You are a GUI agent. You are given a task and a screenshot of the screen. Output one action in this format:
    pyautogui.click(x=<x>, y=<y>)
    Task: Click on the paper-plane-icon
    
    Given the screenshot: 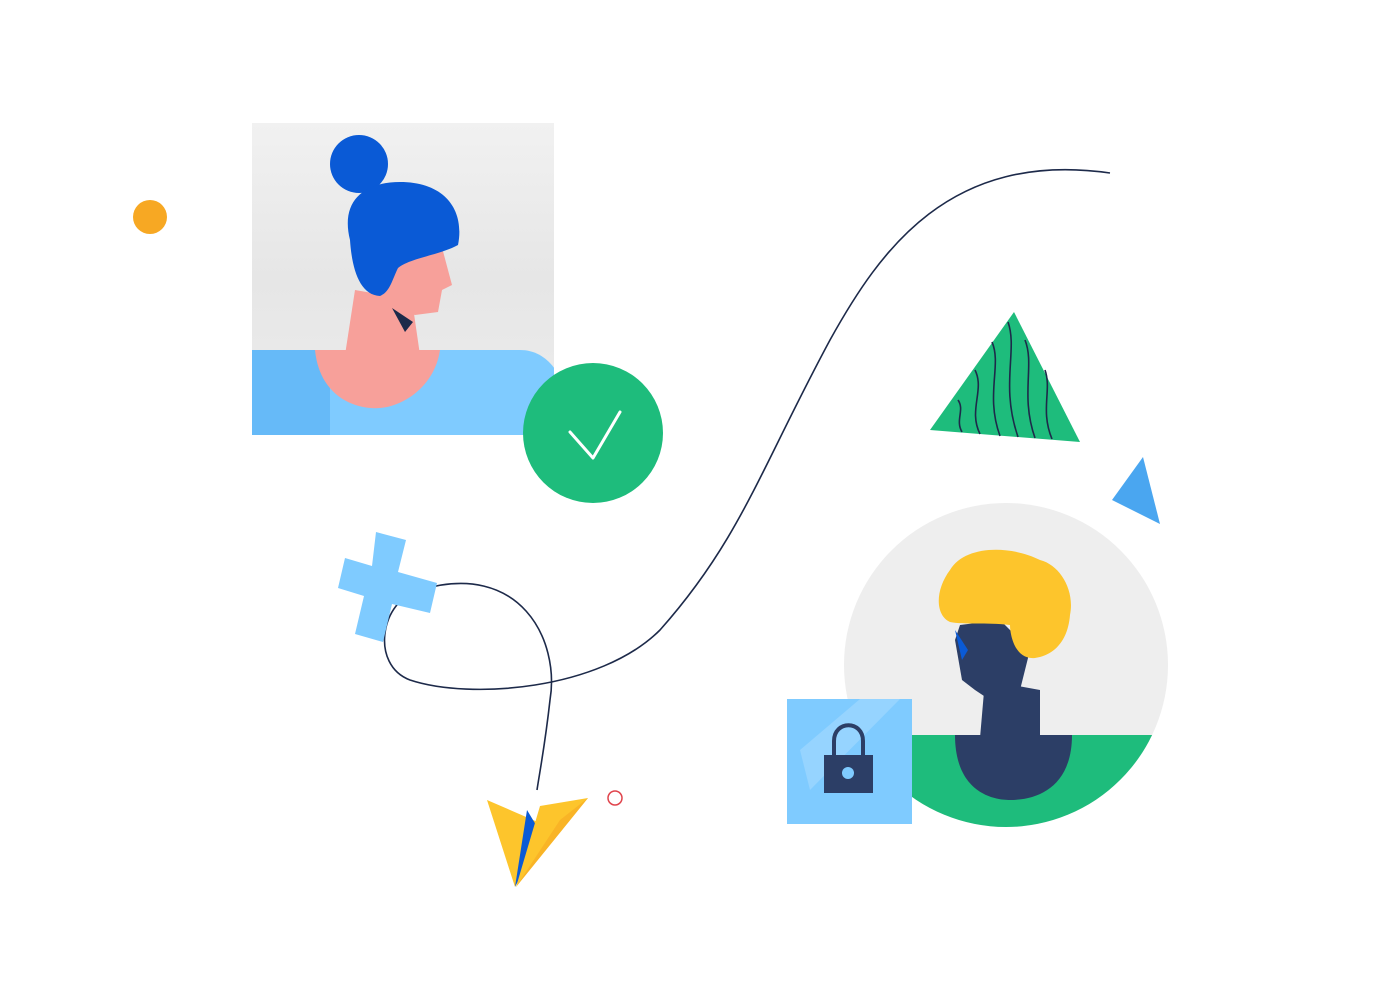 What is the action you would take?
    pyautogui.click(x=537, y=842)
    